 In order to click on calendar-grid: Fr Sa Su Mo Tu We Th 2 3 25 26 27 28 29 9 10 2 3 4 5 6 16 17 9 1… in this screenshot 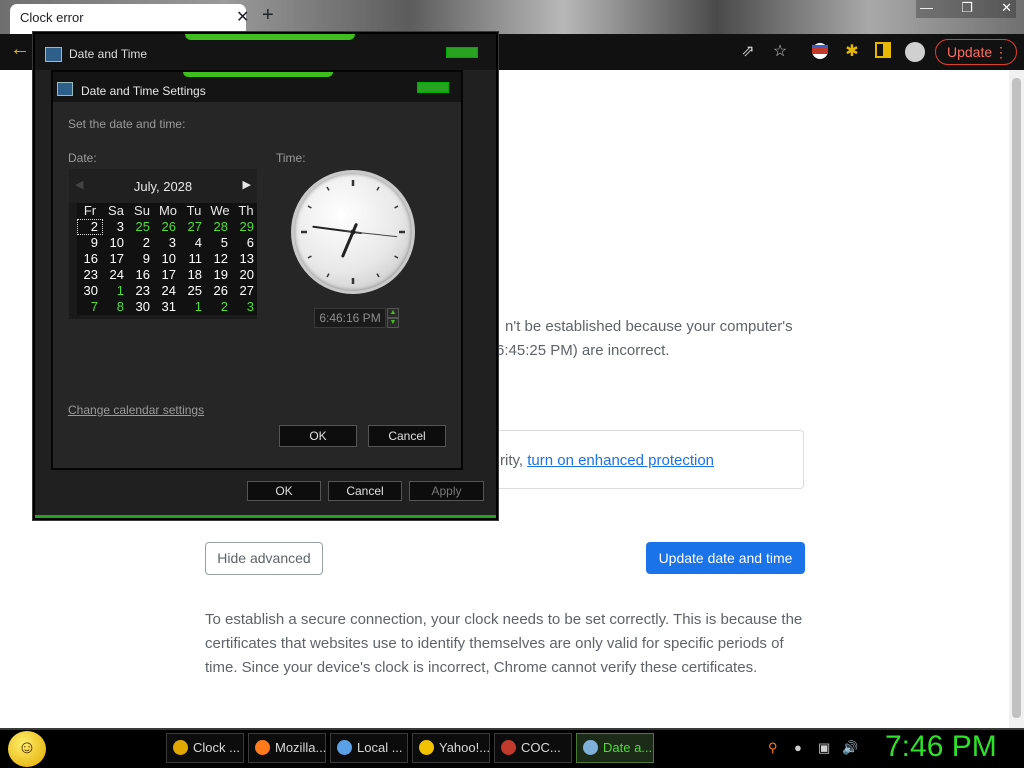, I will do `click(167, 259)`.